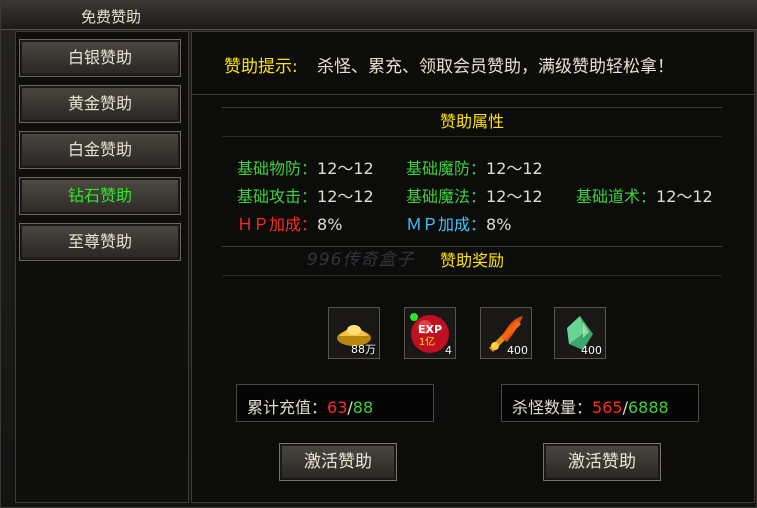 This screenshot has height=508, width=757. I want to click on tier-gold-button: 黄金赞助, so click(100, 104).